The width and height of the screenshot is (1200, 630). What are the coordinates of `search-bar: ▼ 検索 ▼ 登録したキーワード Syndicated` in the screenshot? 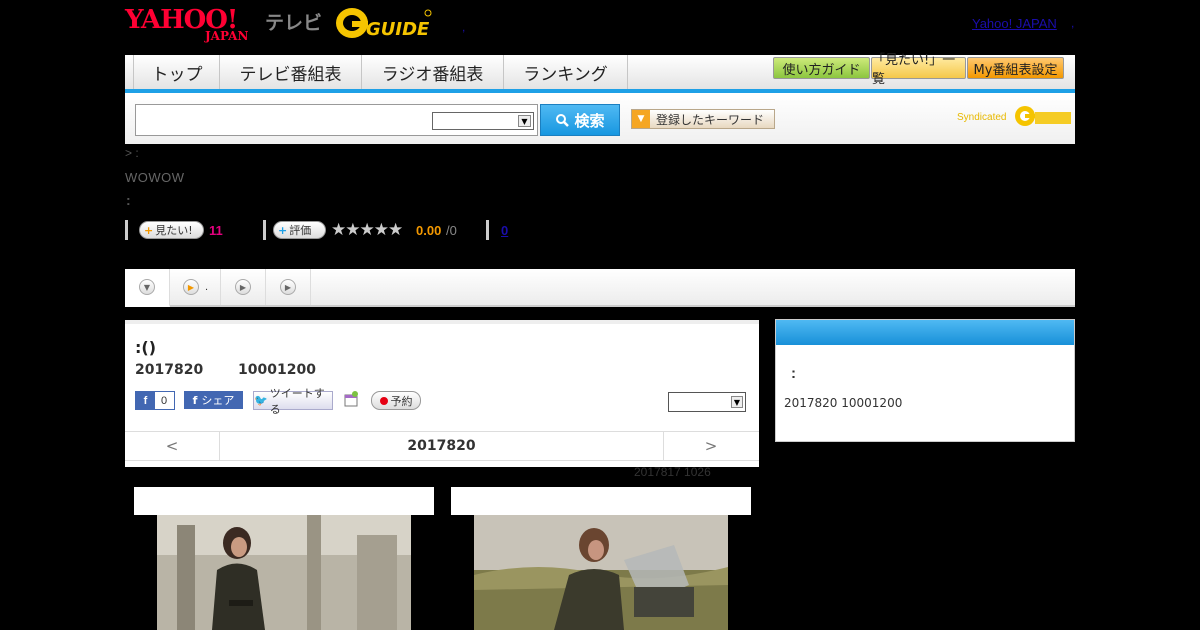 It's located at (600, 118).